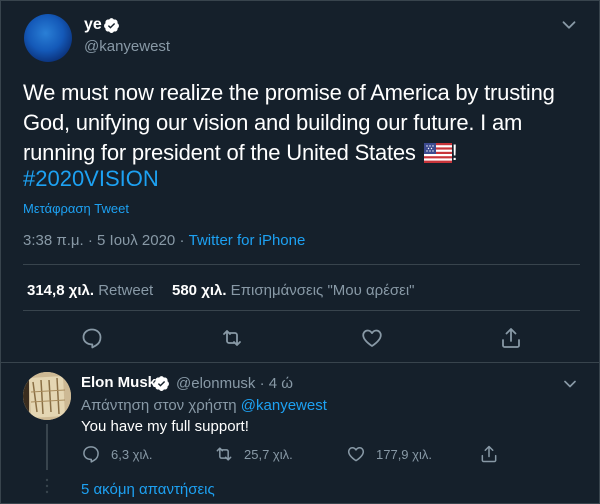  What do you see at coordinates (284, 405) in the screenshot?
I see `replying-to-mention: @kanyewest` at bounding box center [284, 405].